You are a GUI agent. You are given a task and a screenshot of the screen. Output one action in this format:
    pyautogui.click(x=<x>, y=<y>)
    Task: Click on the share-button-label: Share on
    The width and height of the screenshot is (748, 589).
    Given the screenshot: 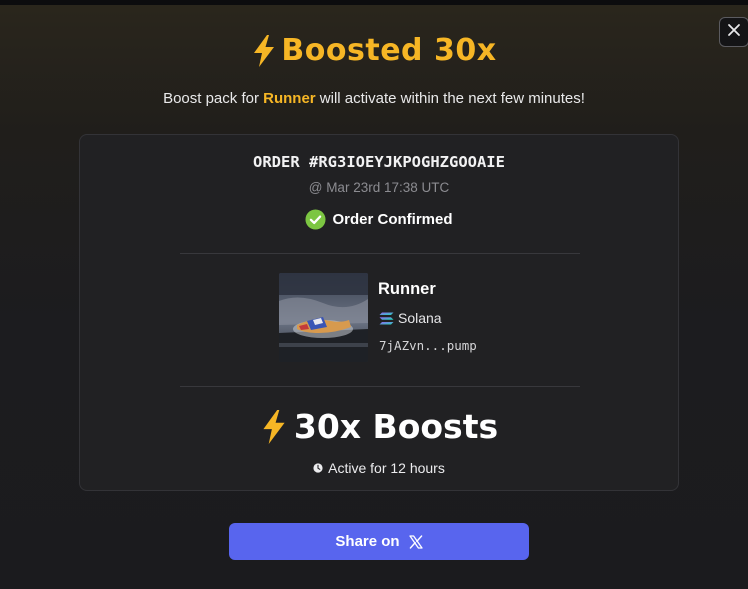 What is the action you would take?
    pyautogui.click(x=367, y=541)
    